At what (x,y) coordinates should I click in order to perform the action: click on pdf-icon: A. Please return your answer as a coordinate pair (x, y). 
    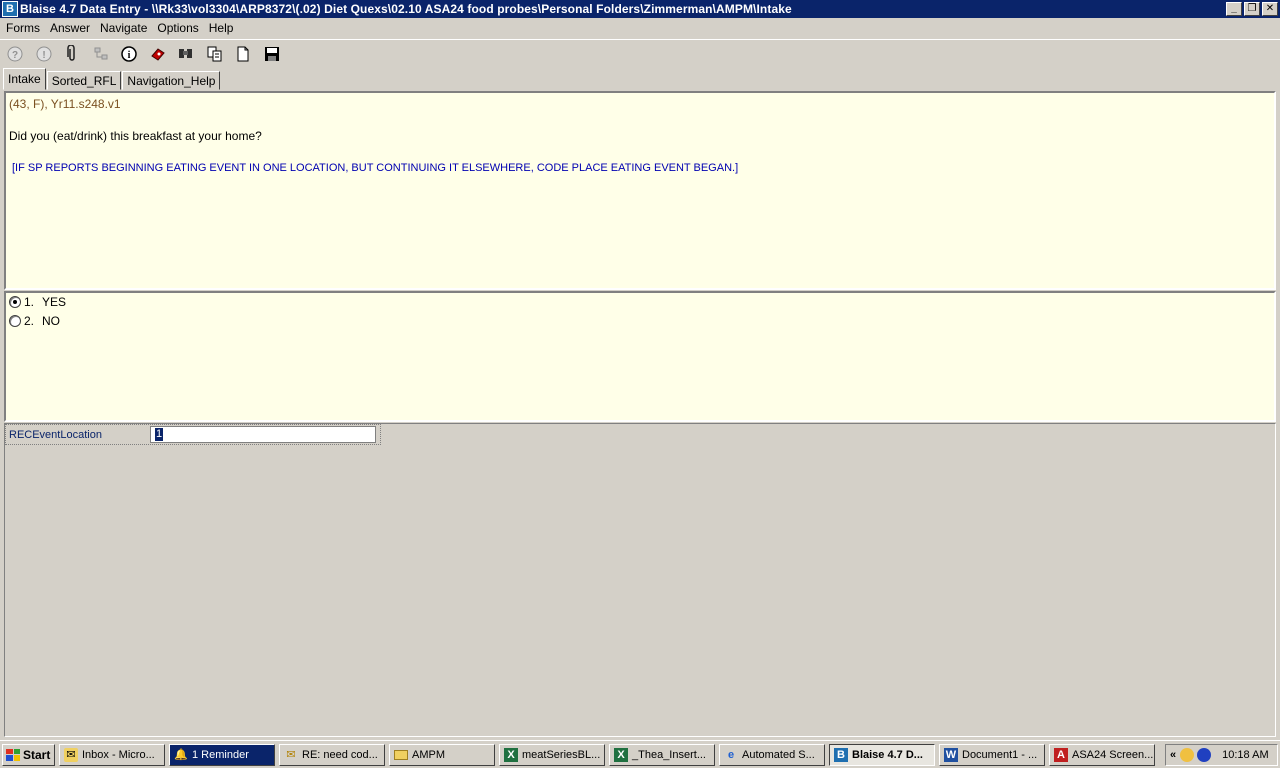
    Looking at the image, I should click on (1061, 754).